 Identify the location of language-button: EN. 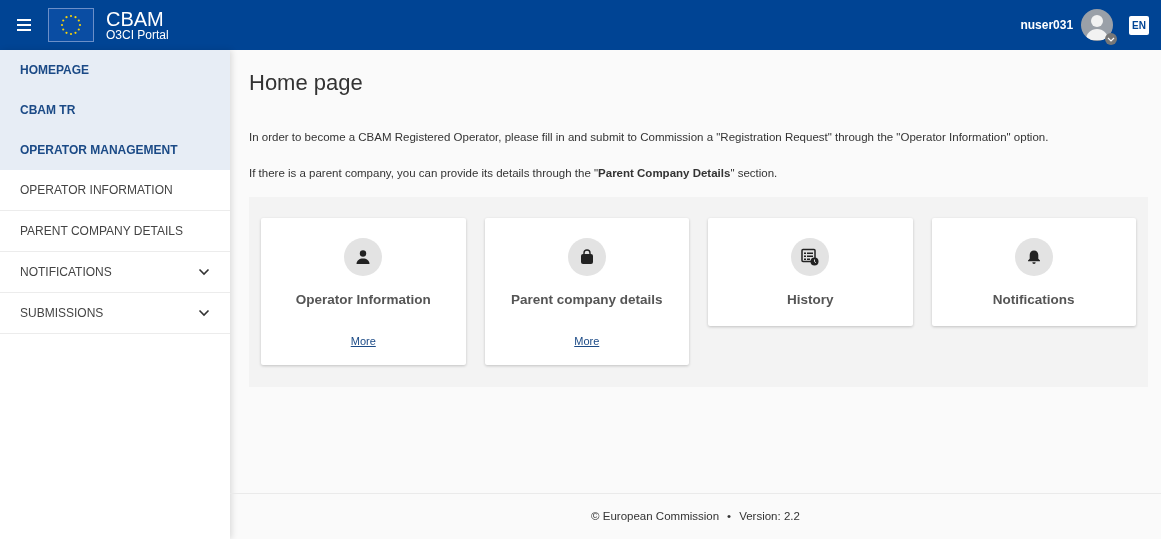
(1139, 25).